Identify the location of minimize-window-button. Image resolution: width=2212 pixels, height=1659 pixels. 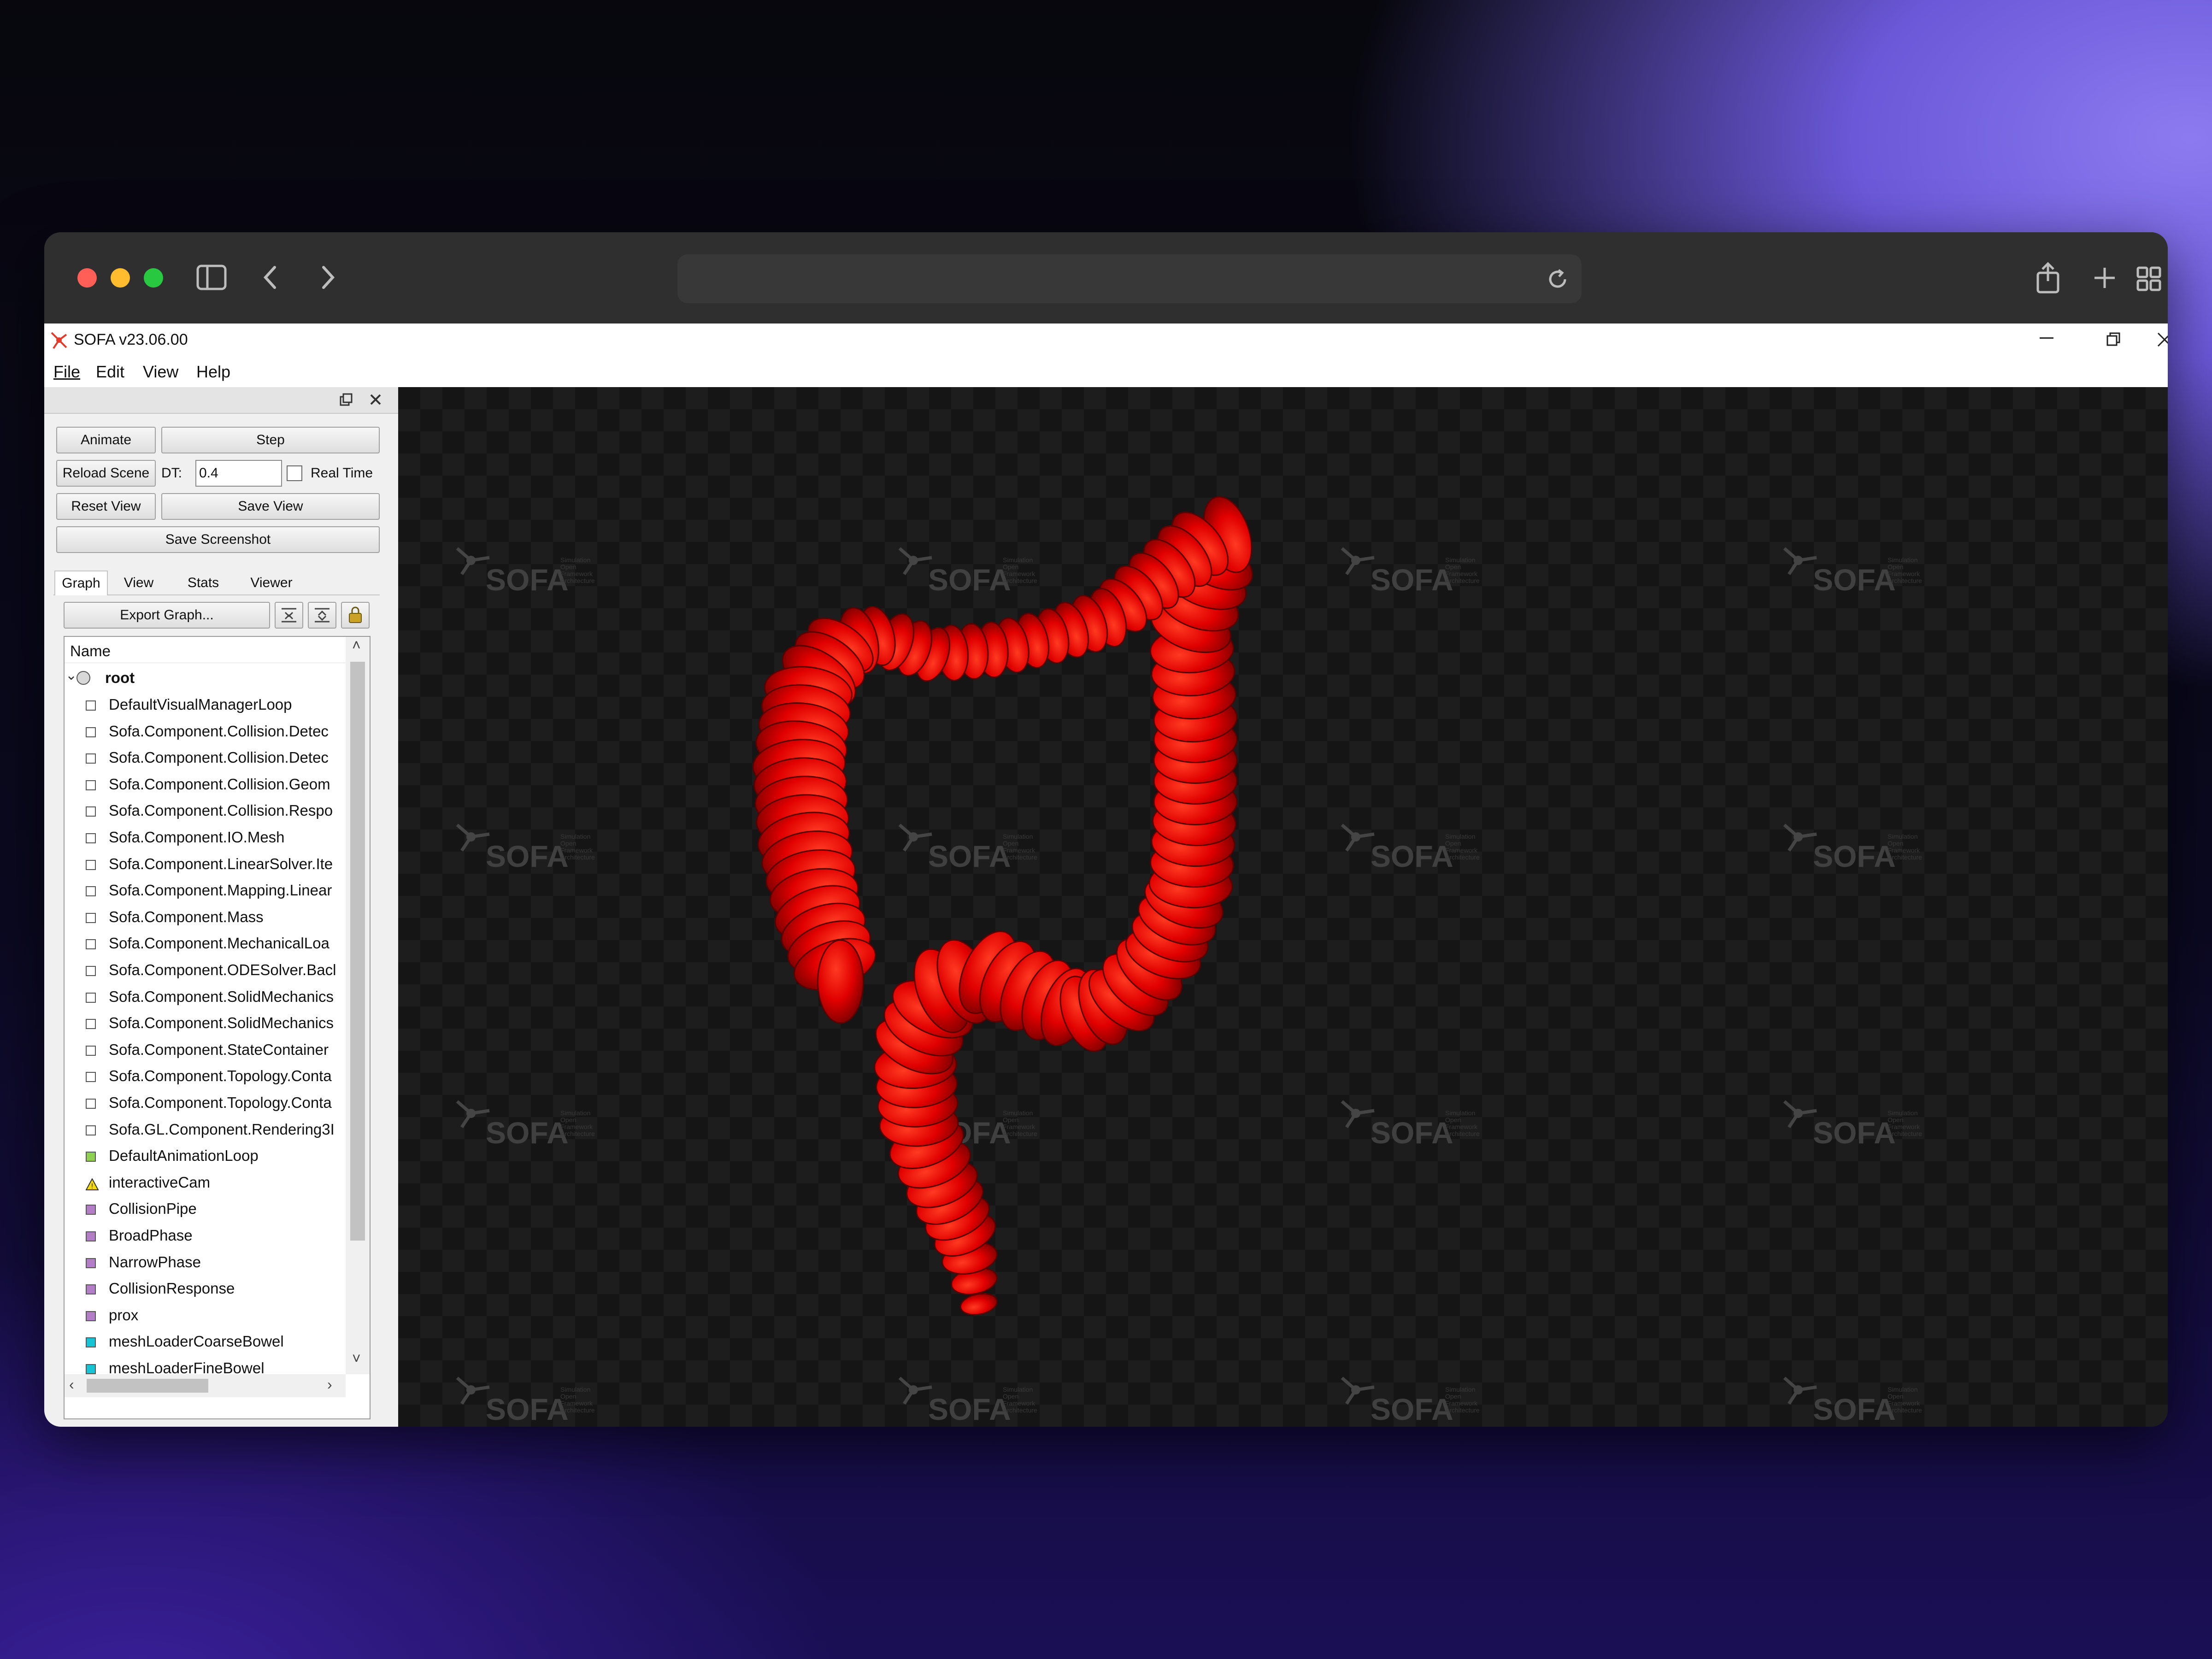
(120, 278).